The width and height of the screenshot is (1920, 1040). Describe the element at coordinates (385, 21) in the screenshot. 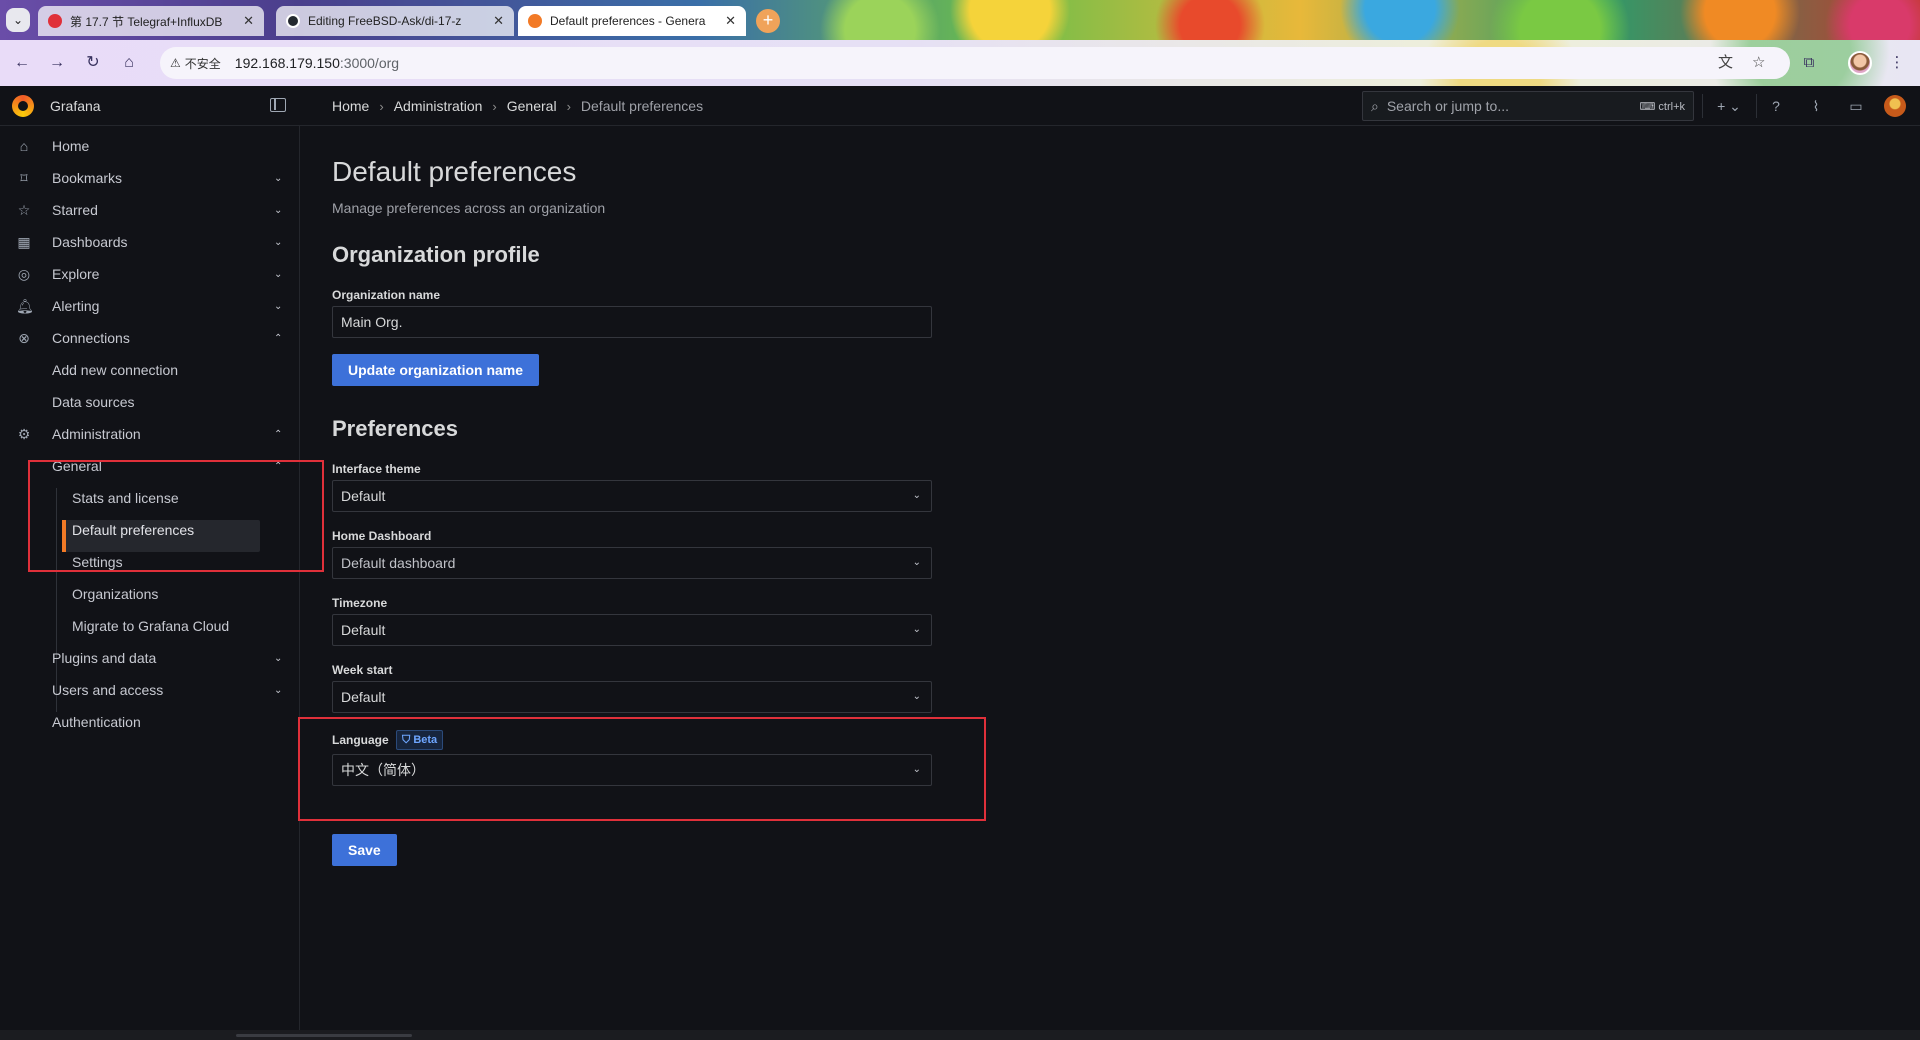

I see `tab-title: Editing FreeBSD-Ask/di-17-z` at that location.